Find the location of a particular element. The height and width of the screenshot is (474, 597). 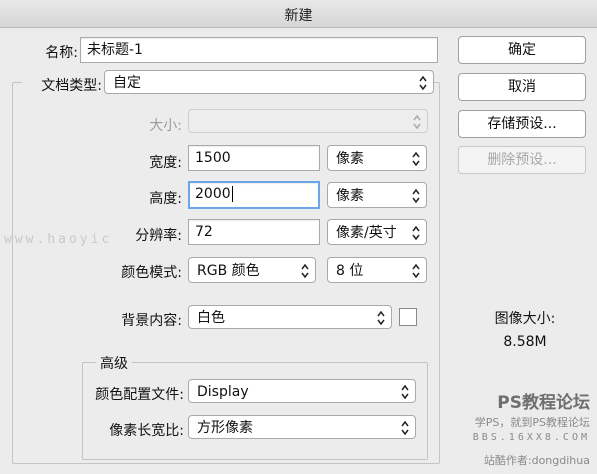

width-input: 1500 is located at coordinates (254, 158).